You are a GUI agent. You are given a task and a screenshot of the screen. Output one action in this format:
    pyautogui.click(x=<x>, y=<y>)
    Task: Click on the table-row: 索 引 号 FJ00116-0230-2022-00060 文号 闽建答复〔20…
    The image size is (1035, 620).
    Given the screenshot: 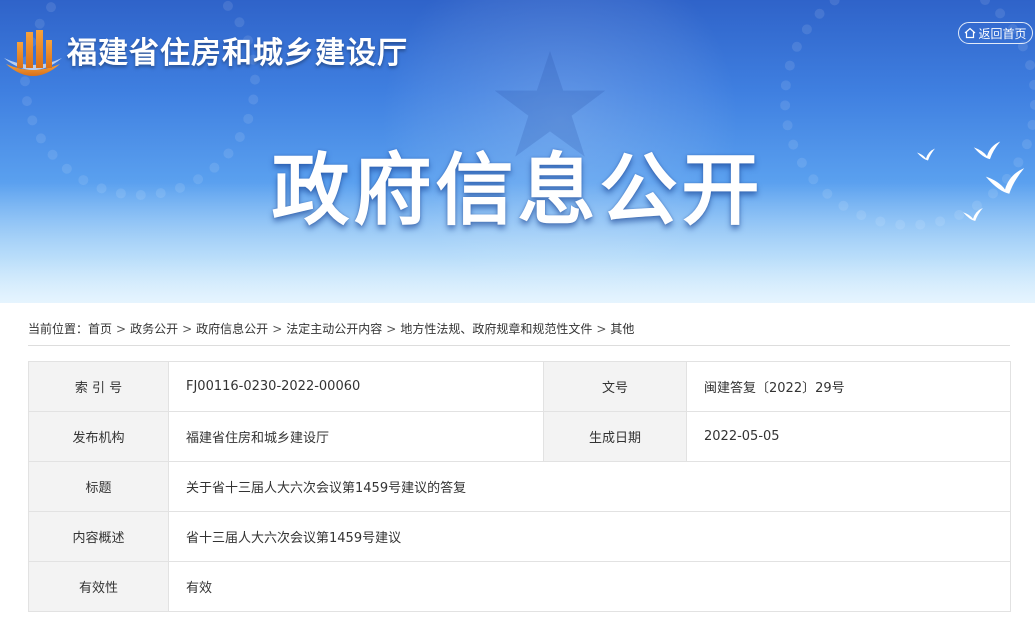 What is the action you would take?
    pyautogui.click(x=519, y=386)
    